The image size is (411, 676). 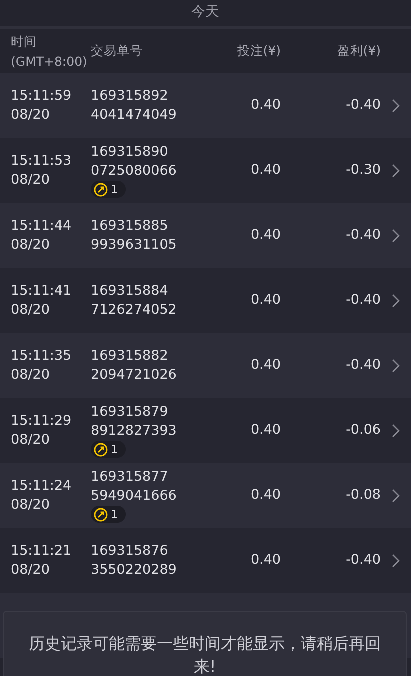 What do you see at coordinates (130, 412) in the screenshot?
I see `order-number: 169315879` at bounding box center [130, 412].